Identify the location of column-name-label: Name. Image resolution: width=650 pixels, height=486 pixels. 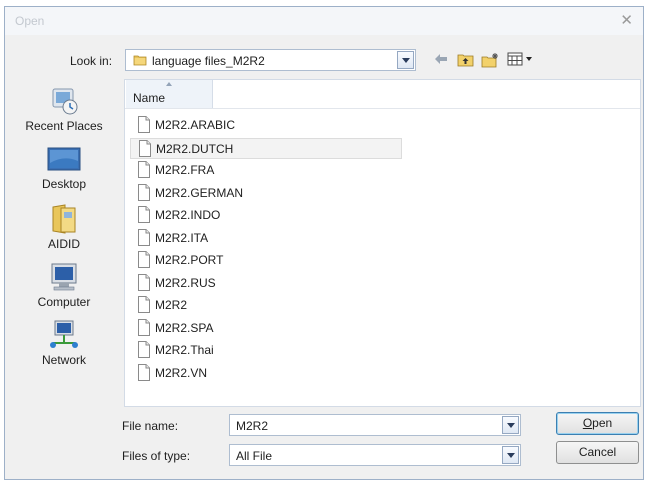
(149, 98).